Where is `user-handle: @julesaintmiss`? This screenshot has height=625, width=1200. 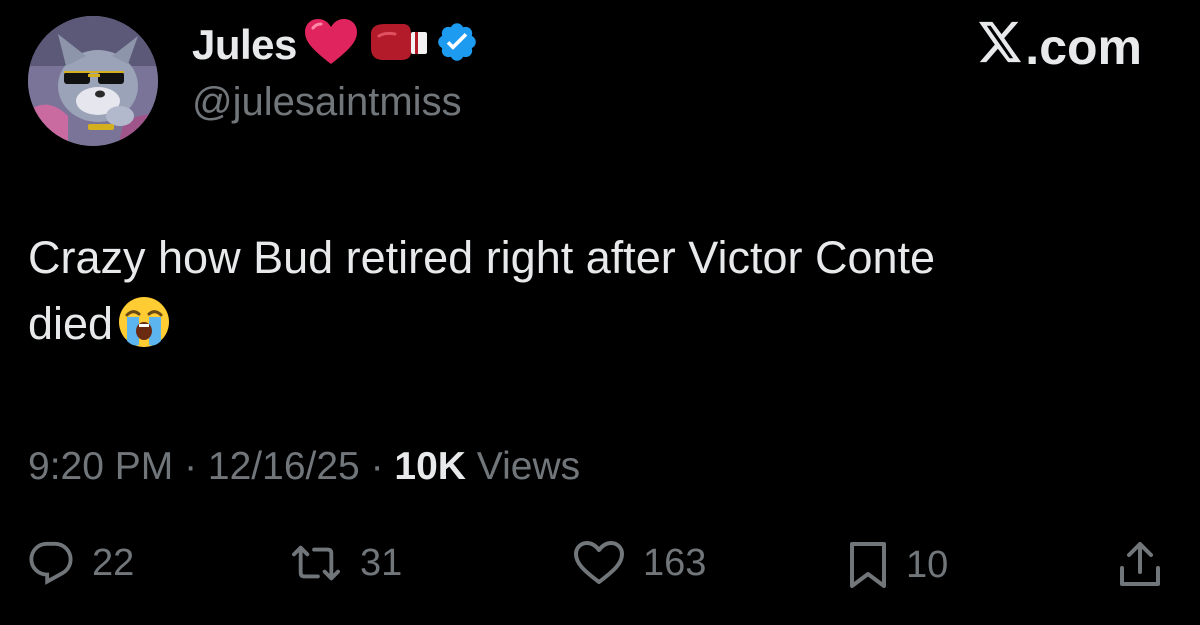
user-handle: @julesaintmiss is located at coordinates (327, 102).